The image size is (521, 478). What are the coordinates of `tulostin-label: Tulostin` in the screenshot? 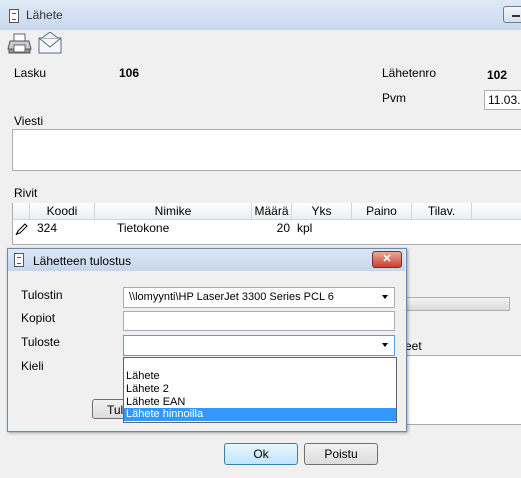 It's located at (42, 295).